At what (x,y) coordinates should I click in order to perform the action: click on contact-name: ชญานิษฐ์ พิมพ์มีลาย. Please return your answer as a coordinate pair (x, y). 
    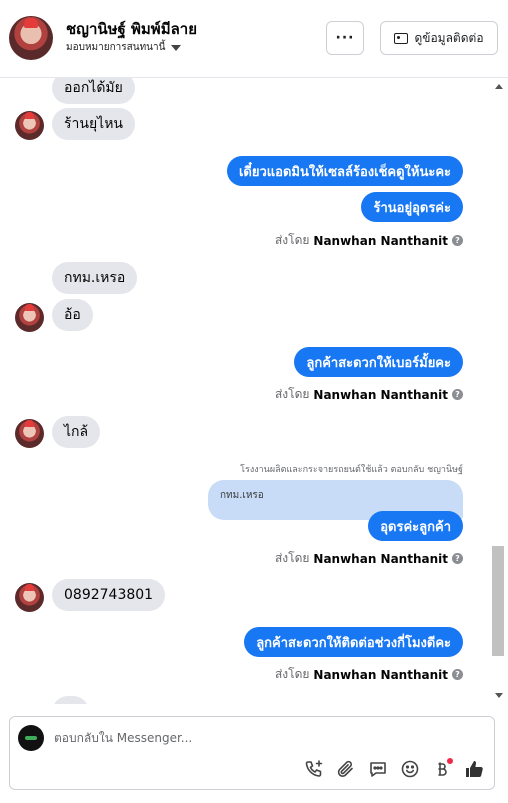
    Looking at the image, I should click on (131, 29).